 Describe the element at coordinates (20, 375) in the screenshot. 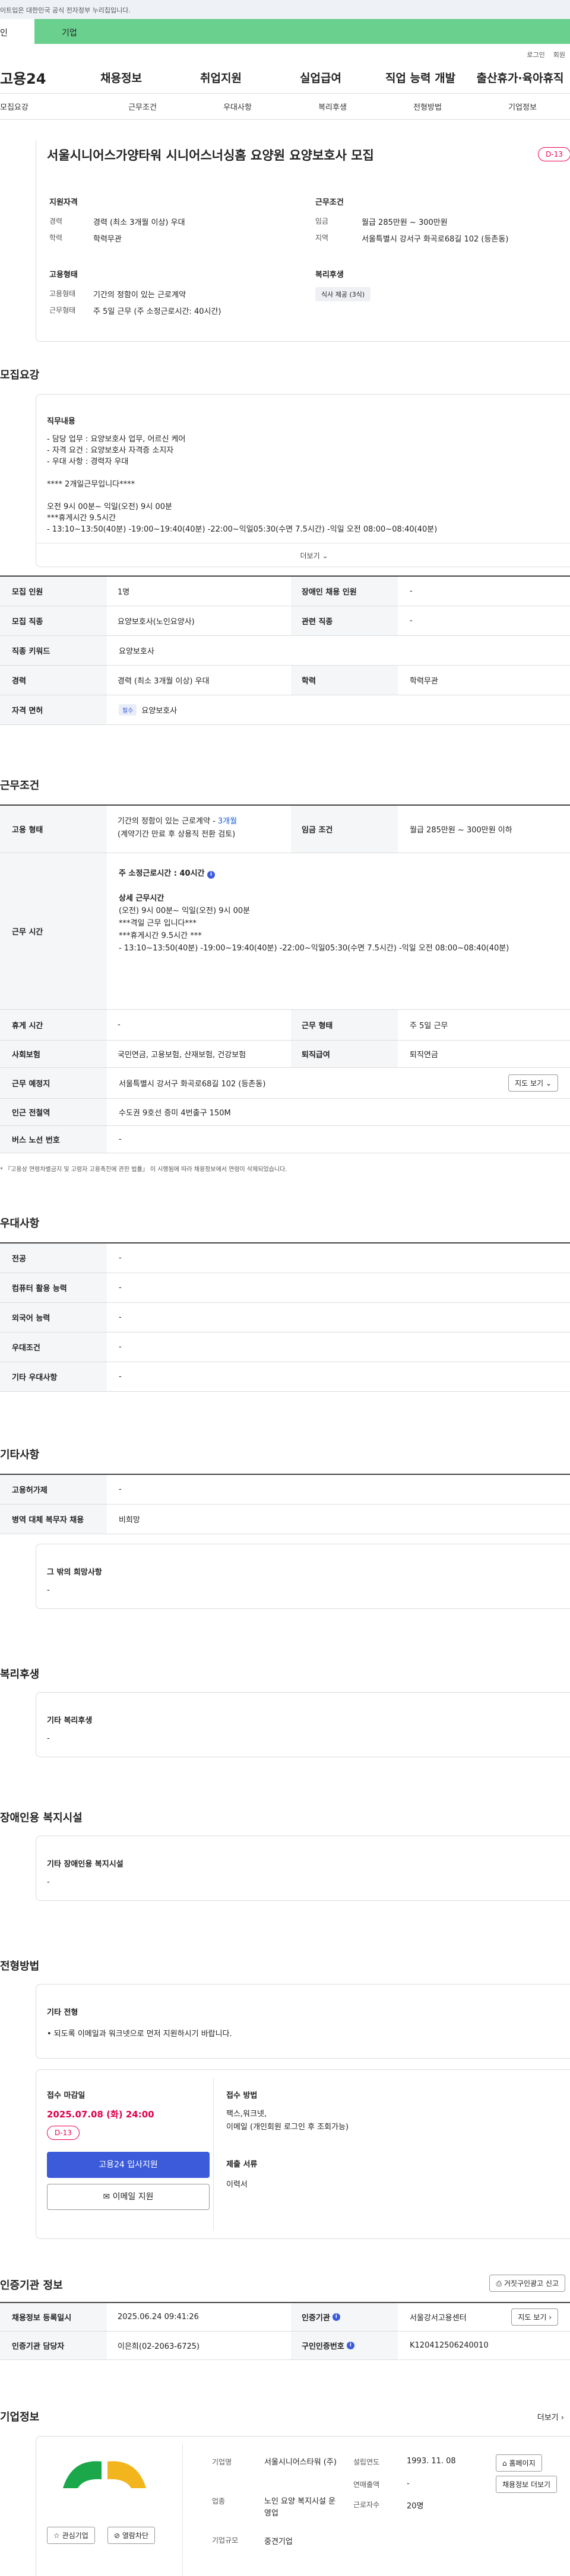

I see `recruit-section-title: 모집요강` at that location.